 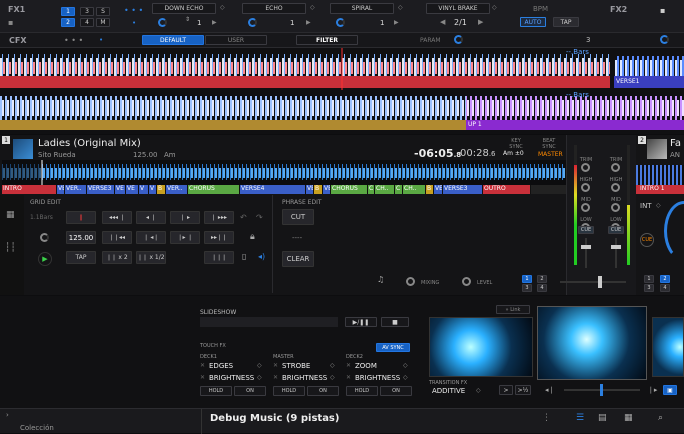 I want to click on fx1-effect-3-updown-icon: ◇, so click(x=400, y=7).